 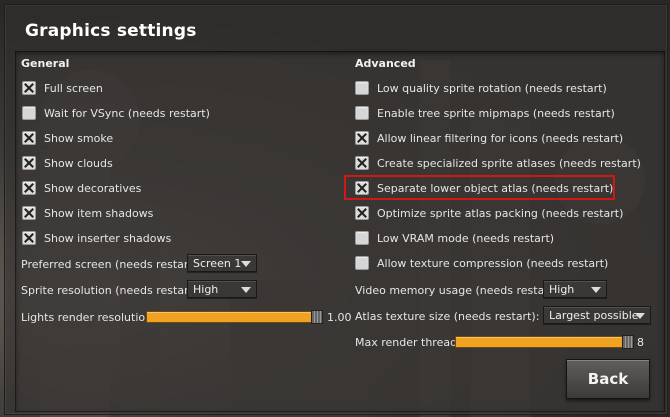 What do you see at coordinates (234, 317) in the screenshot?
I see `lights-render-resolution-slider` at bounding box center [234, 317].